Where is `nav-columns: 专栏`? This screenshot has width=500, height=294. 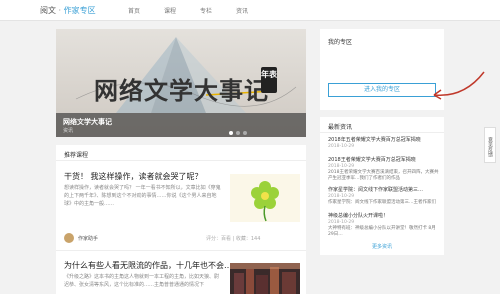
nav-columns: 专栏 is located at coordinates (218, 10).